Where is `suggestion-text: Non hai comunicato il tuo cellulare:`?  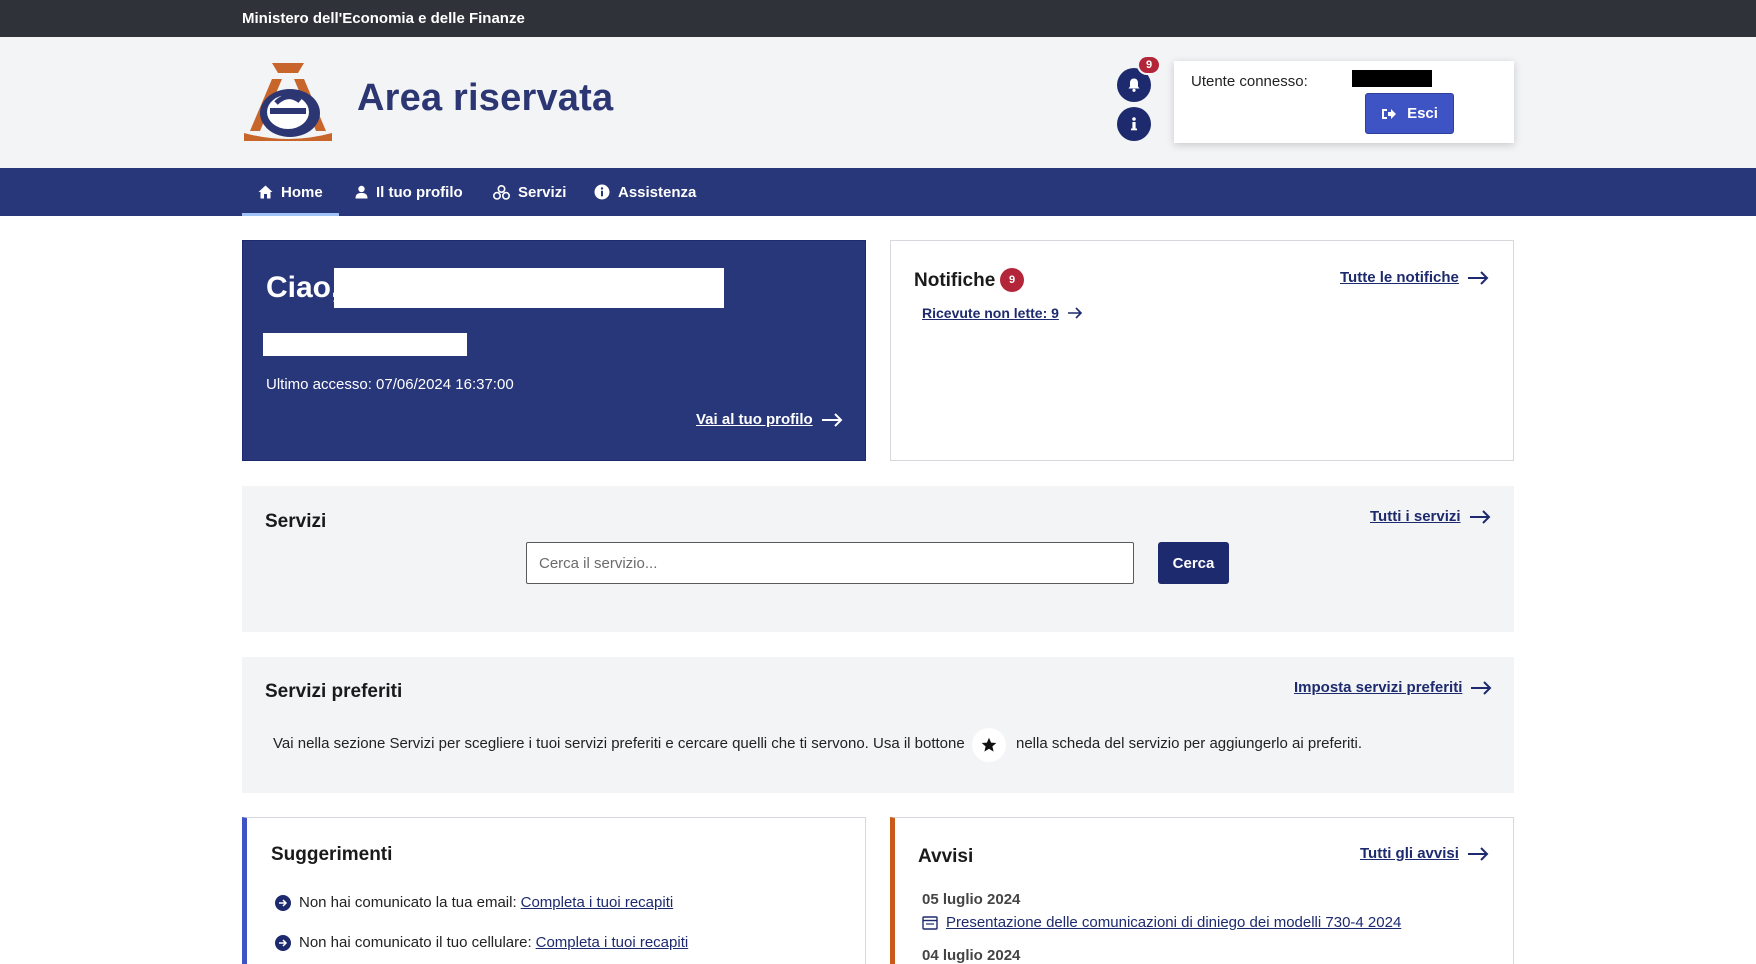
suggestion-text: Non hai comunicato il tuo cellulare: is located at coordinates (415, 942).